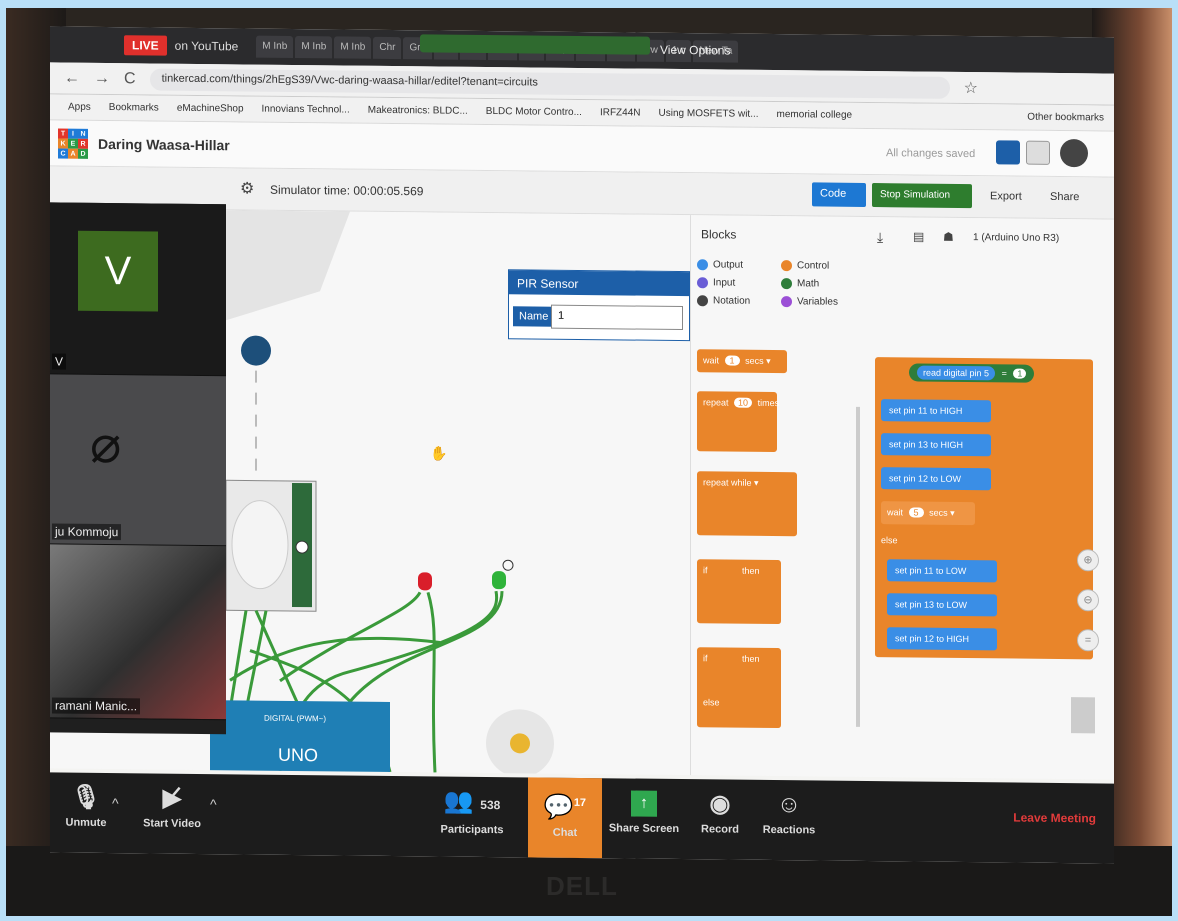 Image resolution: width=1178 pixels, height=921 pixels. I want to click on star-icon: ☆, so click(971, 87).